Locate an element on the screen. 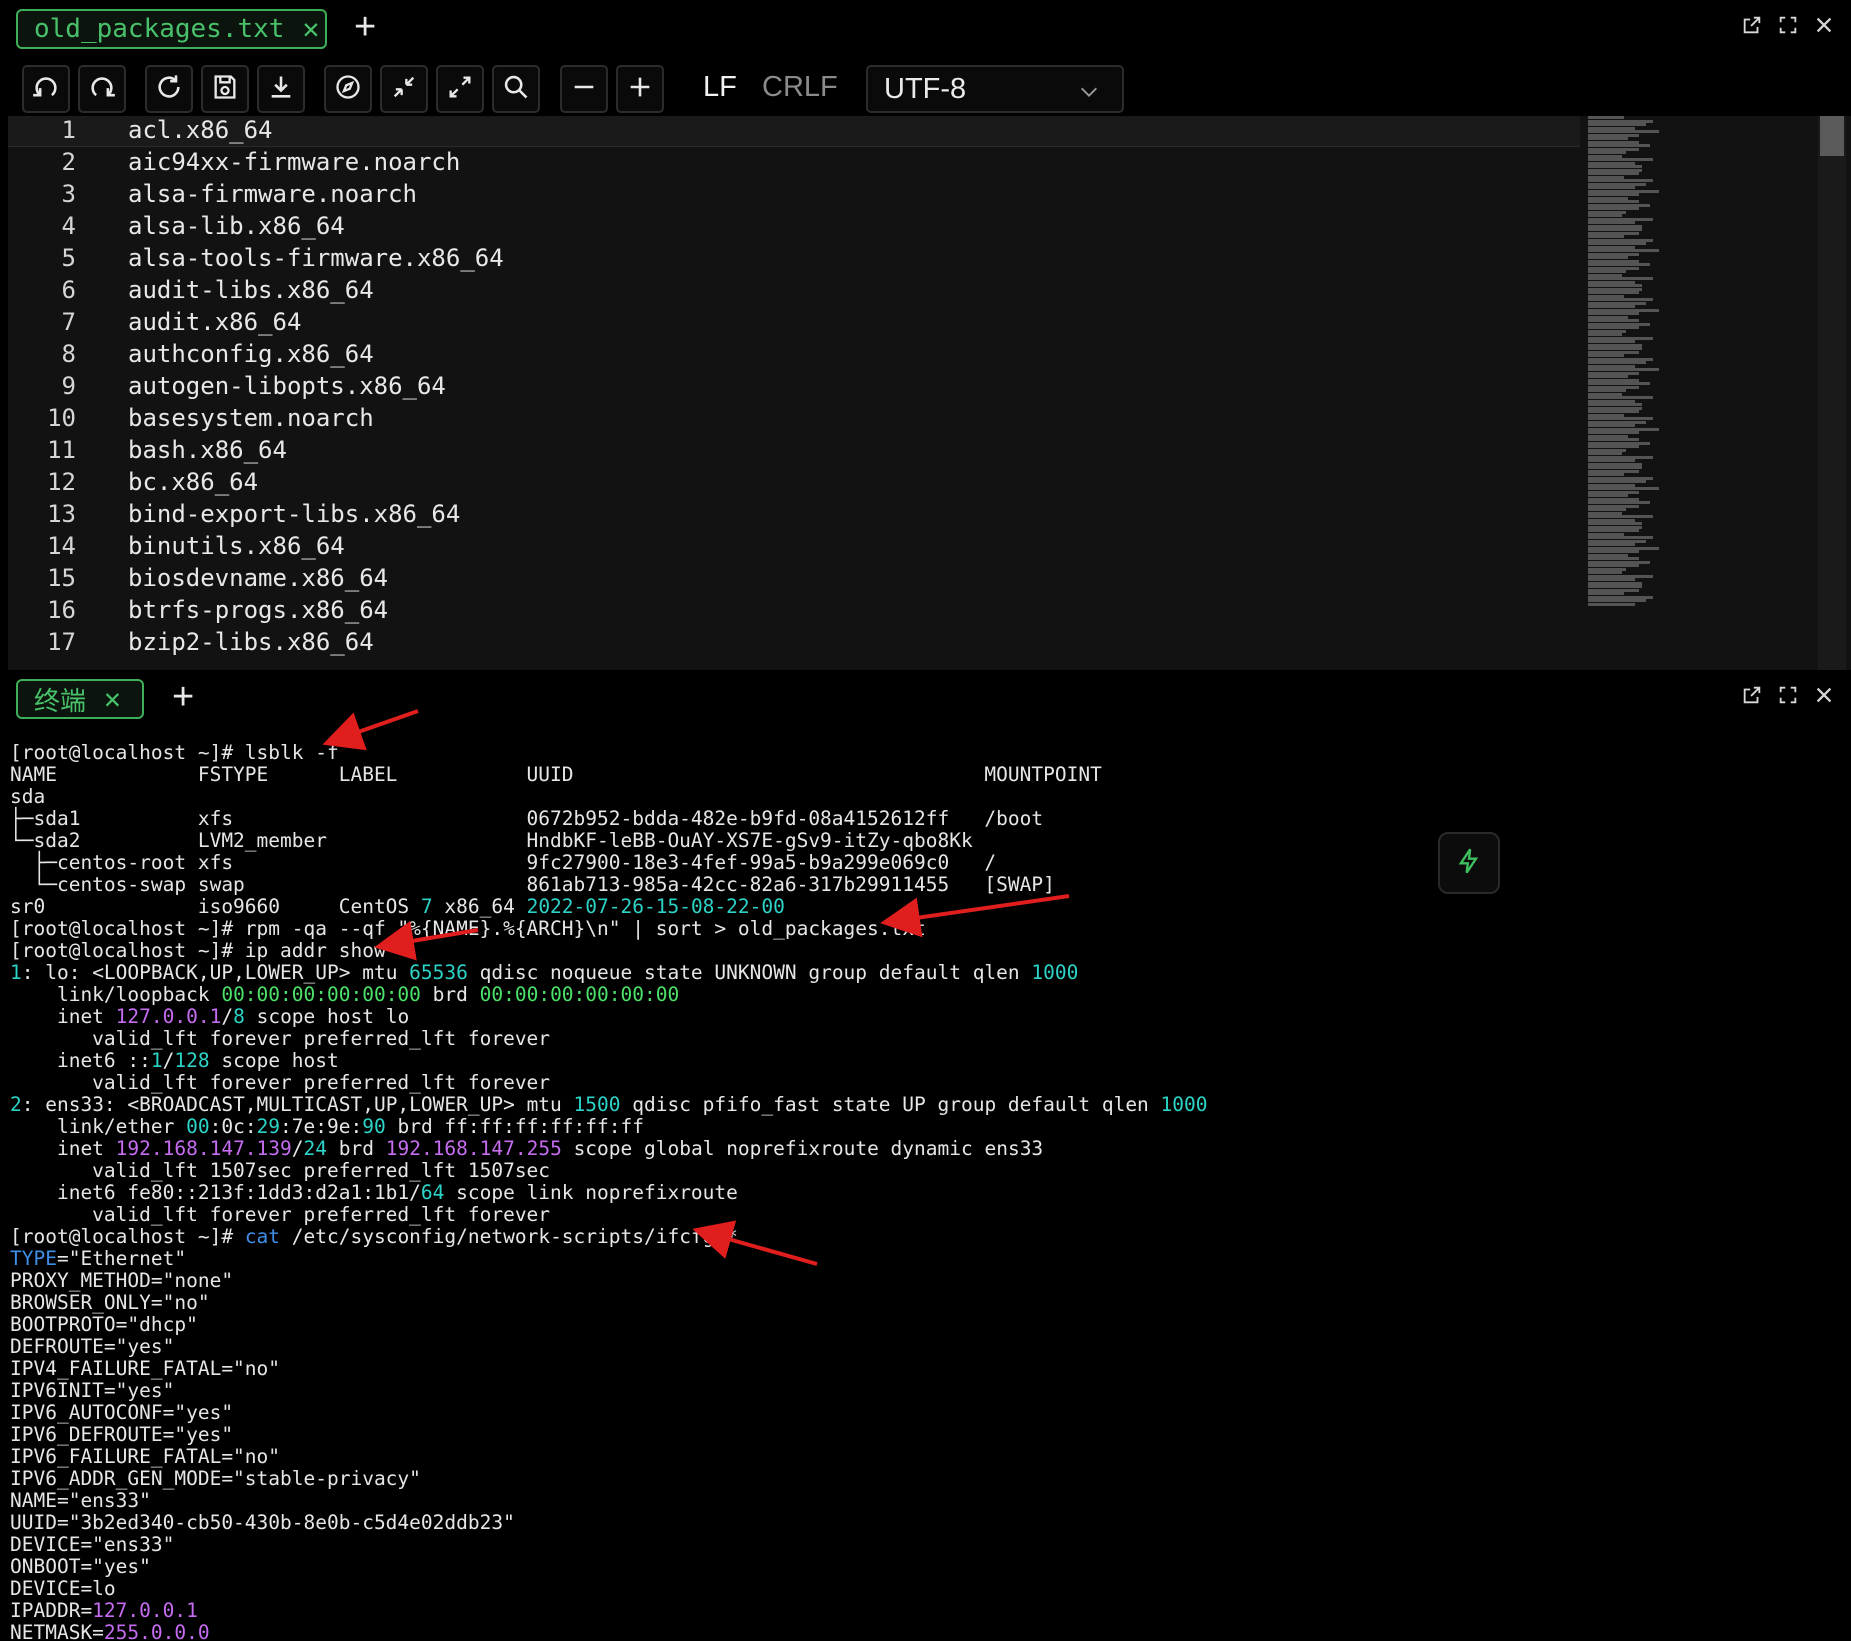  editor-line: 15 biosdevname.x86_64 is located at coordinates (794, 580).